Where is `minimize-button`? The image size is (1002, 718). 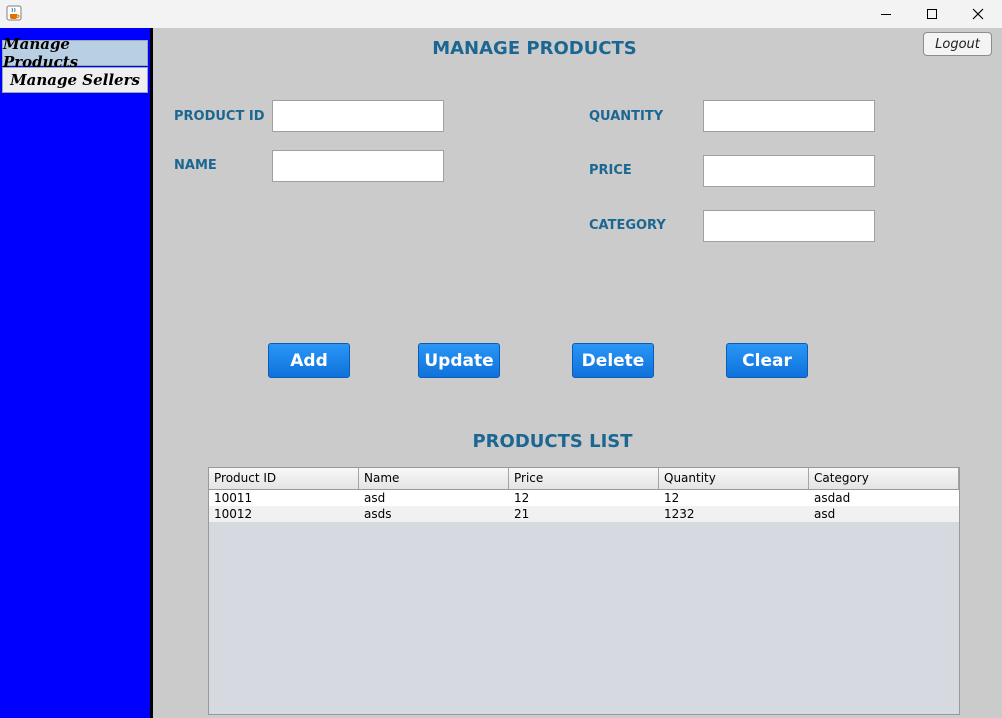
minimize-button is located at coordinates (886, 14).